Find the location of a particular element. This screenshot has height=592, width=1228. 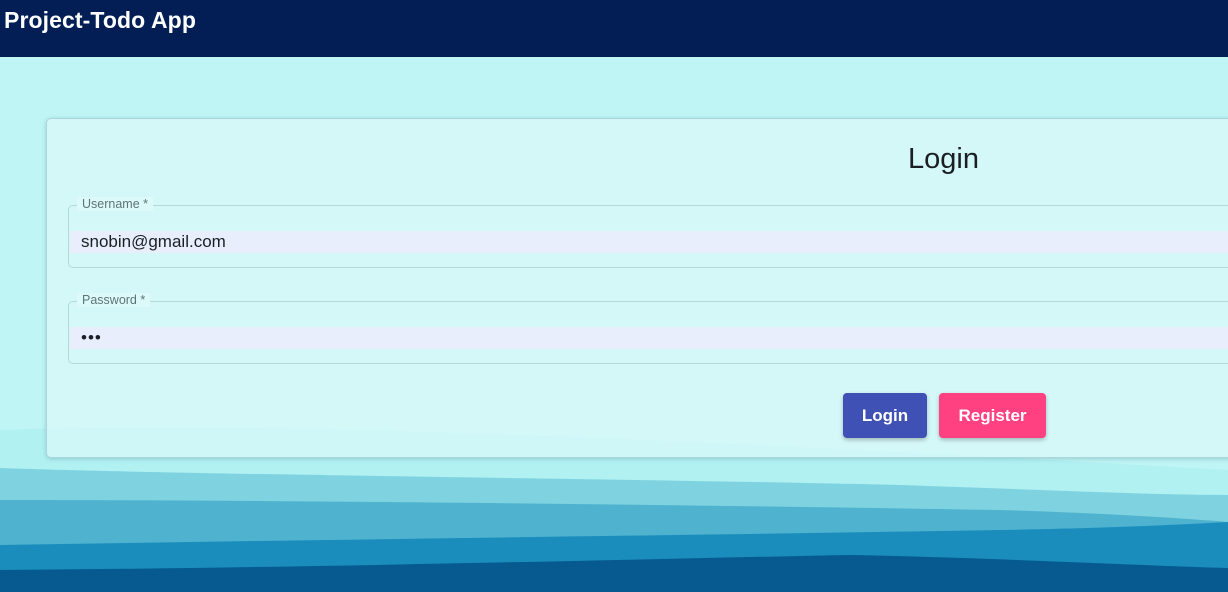

password-field: Password * is located at coordinates (648, 328).